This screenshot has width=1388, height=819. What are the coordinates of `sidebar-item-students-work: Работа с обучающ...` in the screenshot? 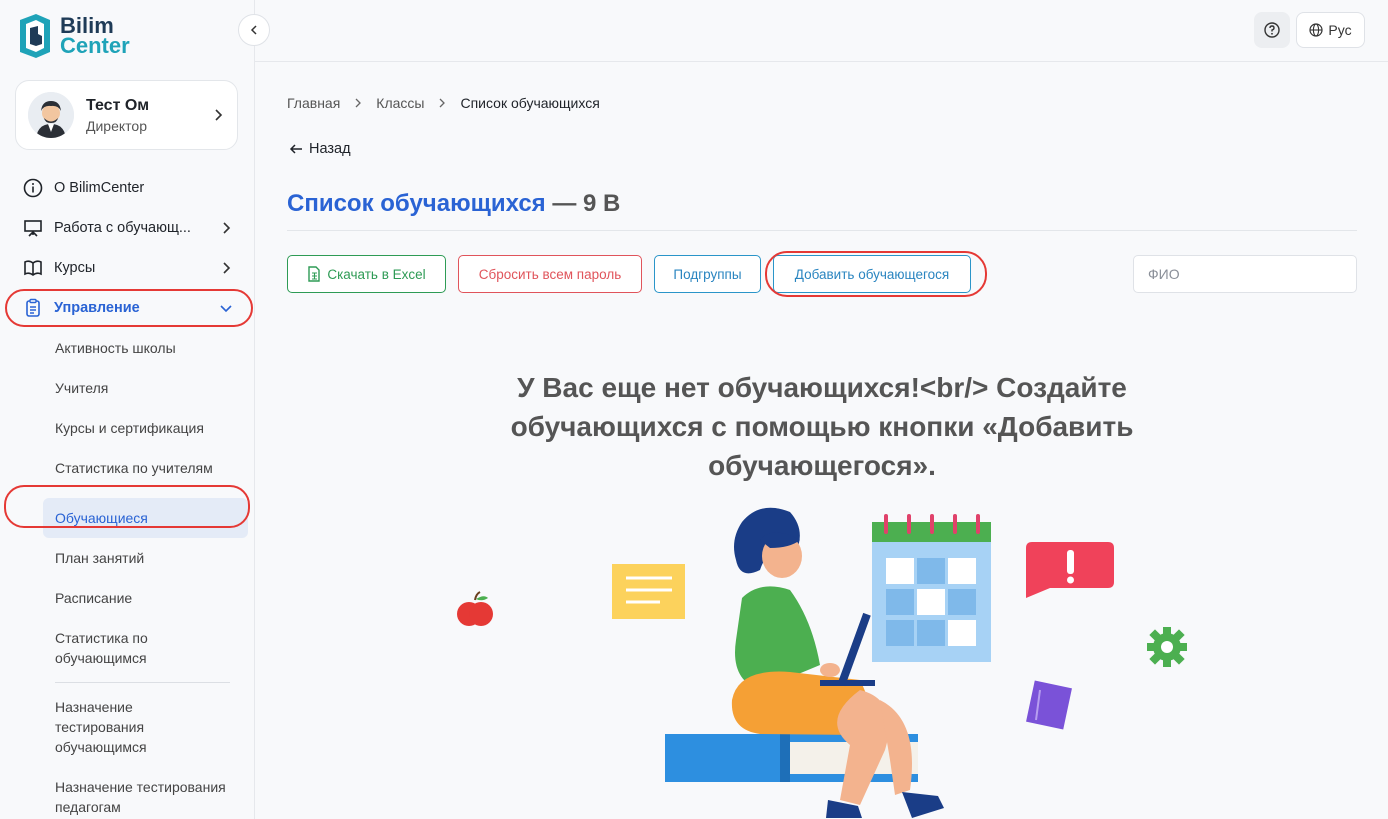 It's located at (127, 228).